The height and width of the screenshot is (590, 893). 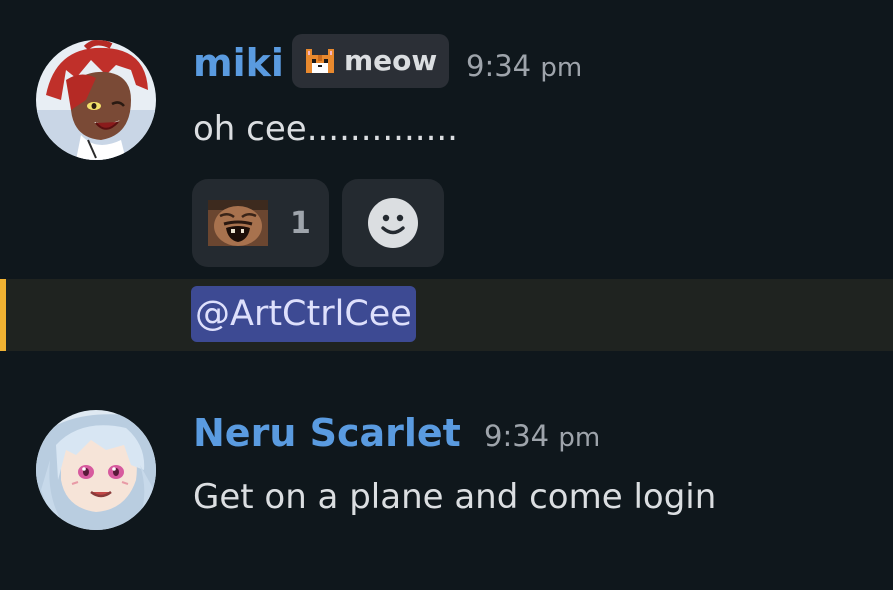 I want to click on mention-message-row: @ArtCtrlCee, so click(x=446, y=315).